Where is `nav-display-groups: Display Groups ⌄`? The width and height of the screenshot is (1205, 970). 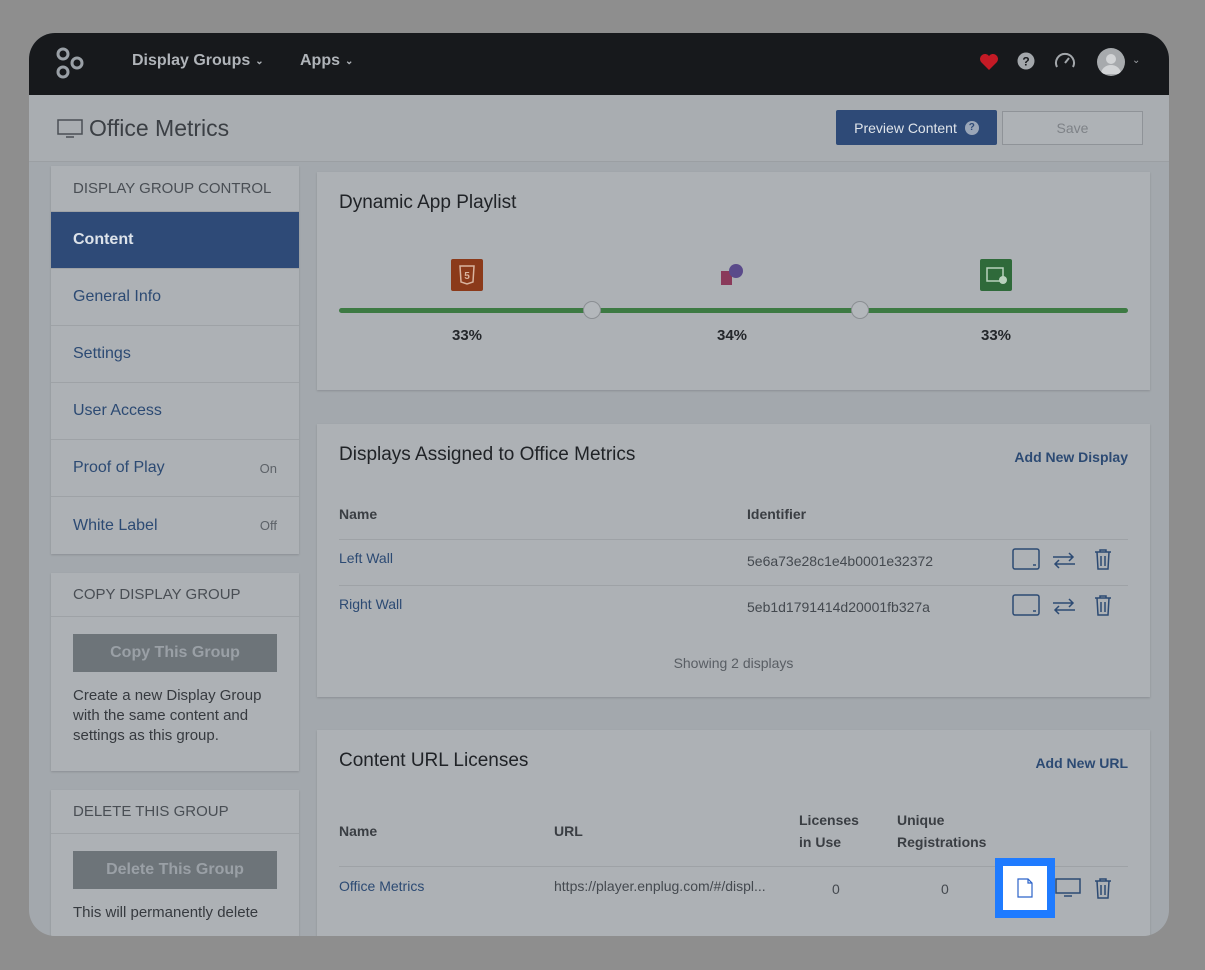
nav-display-groups: Display Groups ⌄ is located at coordinates (198, 61).